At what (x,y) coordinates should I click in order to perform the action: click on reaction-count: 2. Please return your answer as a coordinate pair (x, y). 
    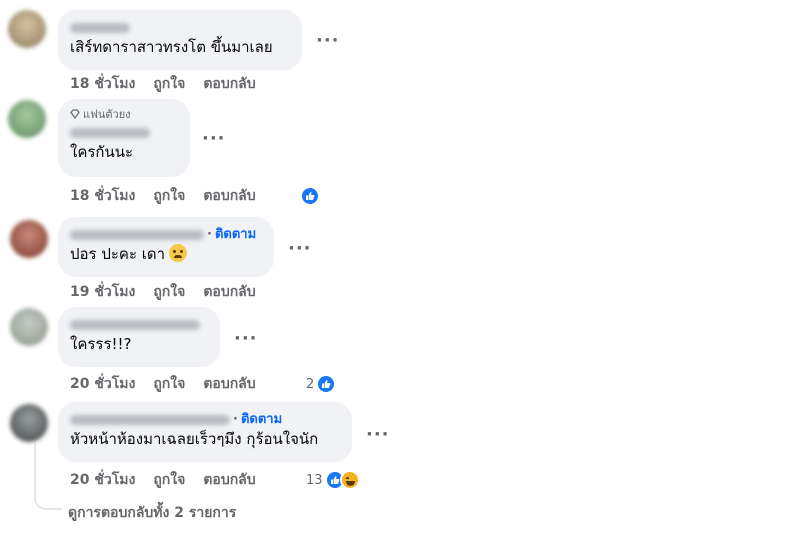
    Looking at the image, I should click on (310, 384).